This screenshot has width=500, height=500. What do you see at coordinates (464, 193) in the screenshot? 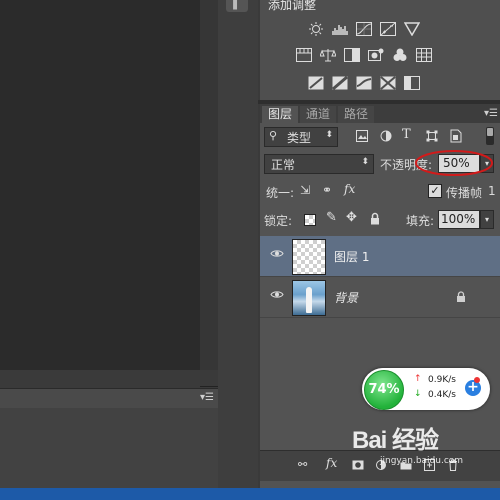
I see `propagate-label: 传播帧` at bounding box center [464, 193].